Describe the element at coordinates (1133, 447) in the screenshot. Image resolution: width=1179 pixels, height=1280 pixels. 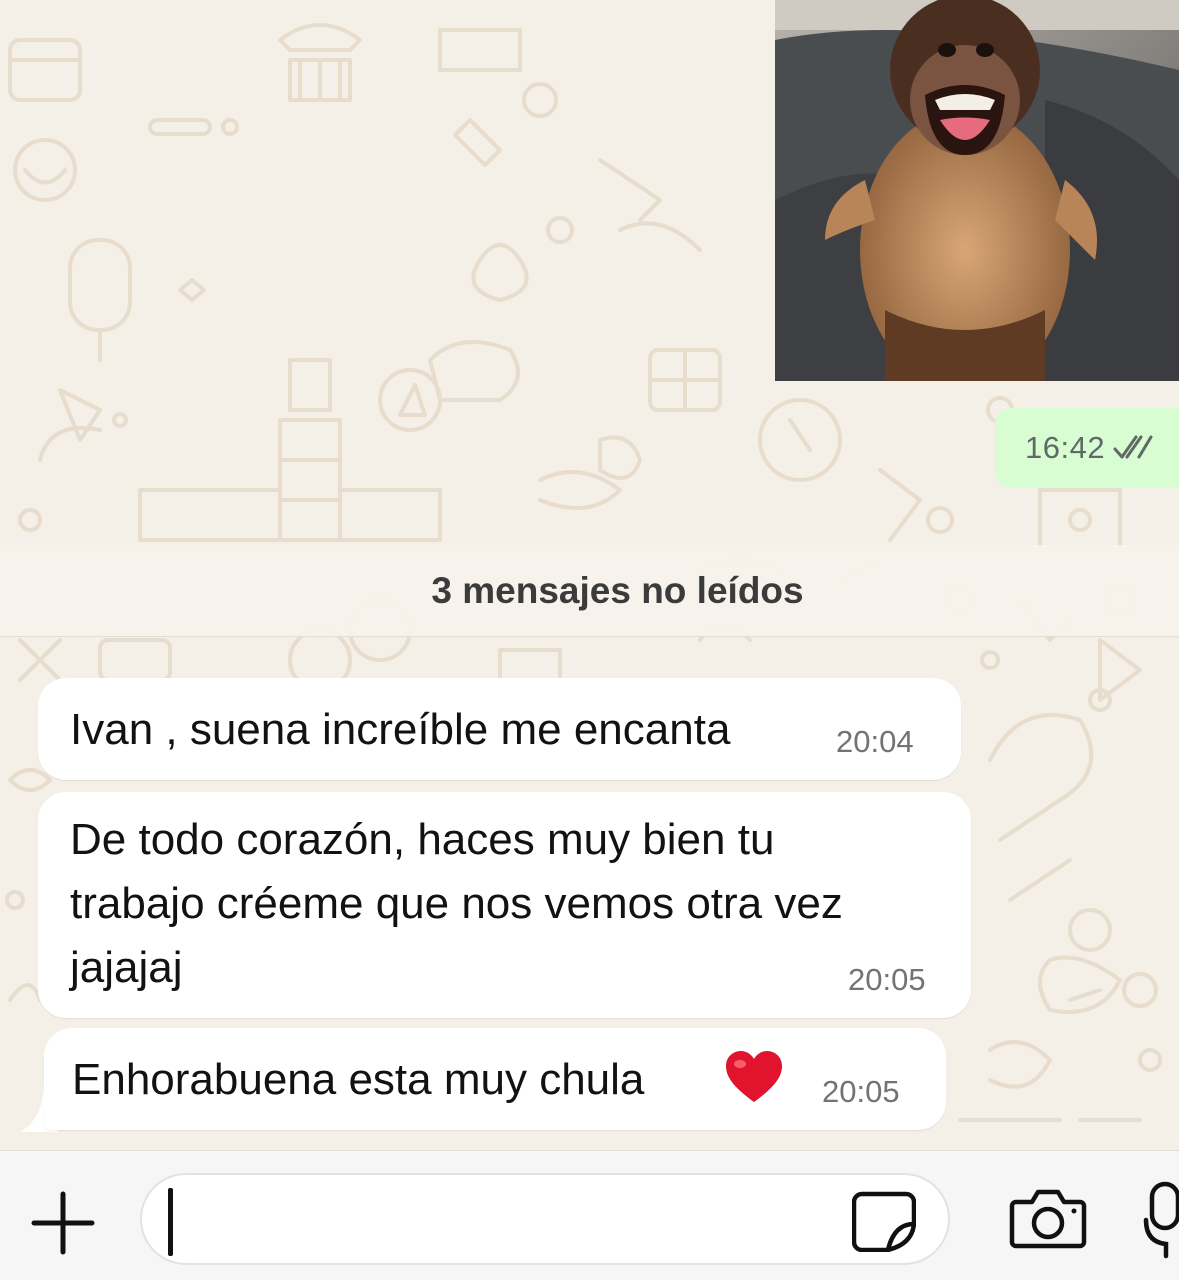
I see `double-check-icon` at that location.